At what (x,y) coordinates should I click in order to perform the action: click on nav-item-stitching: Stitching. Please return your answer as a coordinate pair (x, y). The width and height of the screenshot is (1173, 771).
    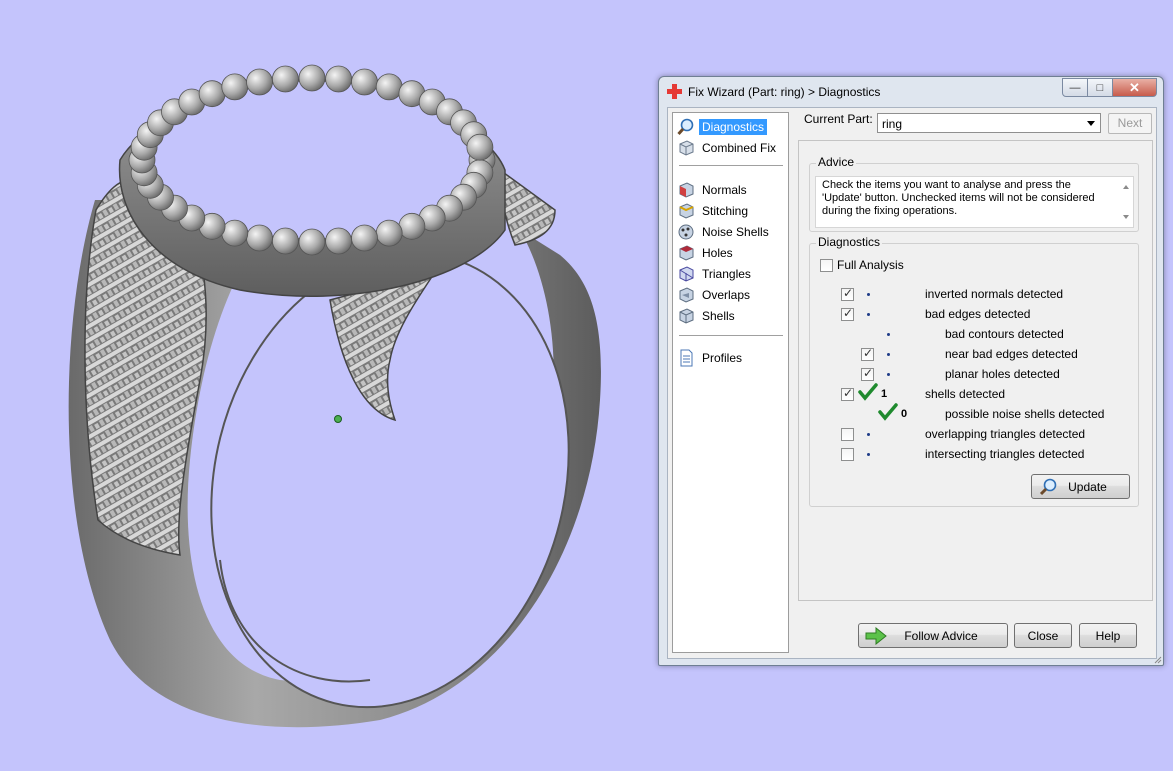
    Looking at the image, I should click on (714, 211).